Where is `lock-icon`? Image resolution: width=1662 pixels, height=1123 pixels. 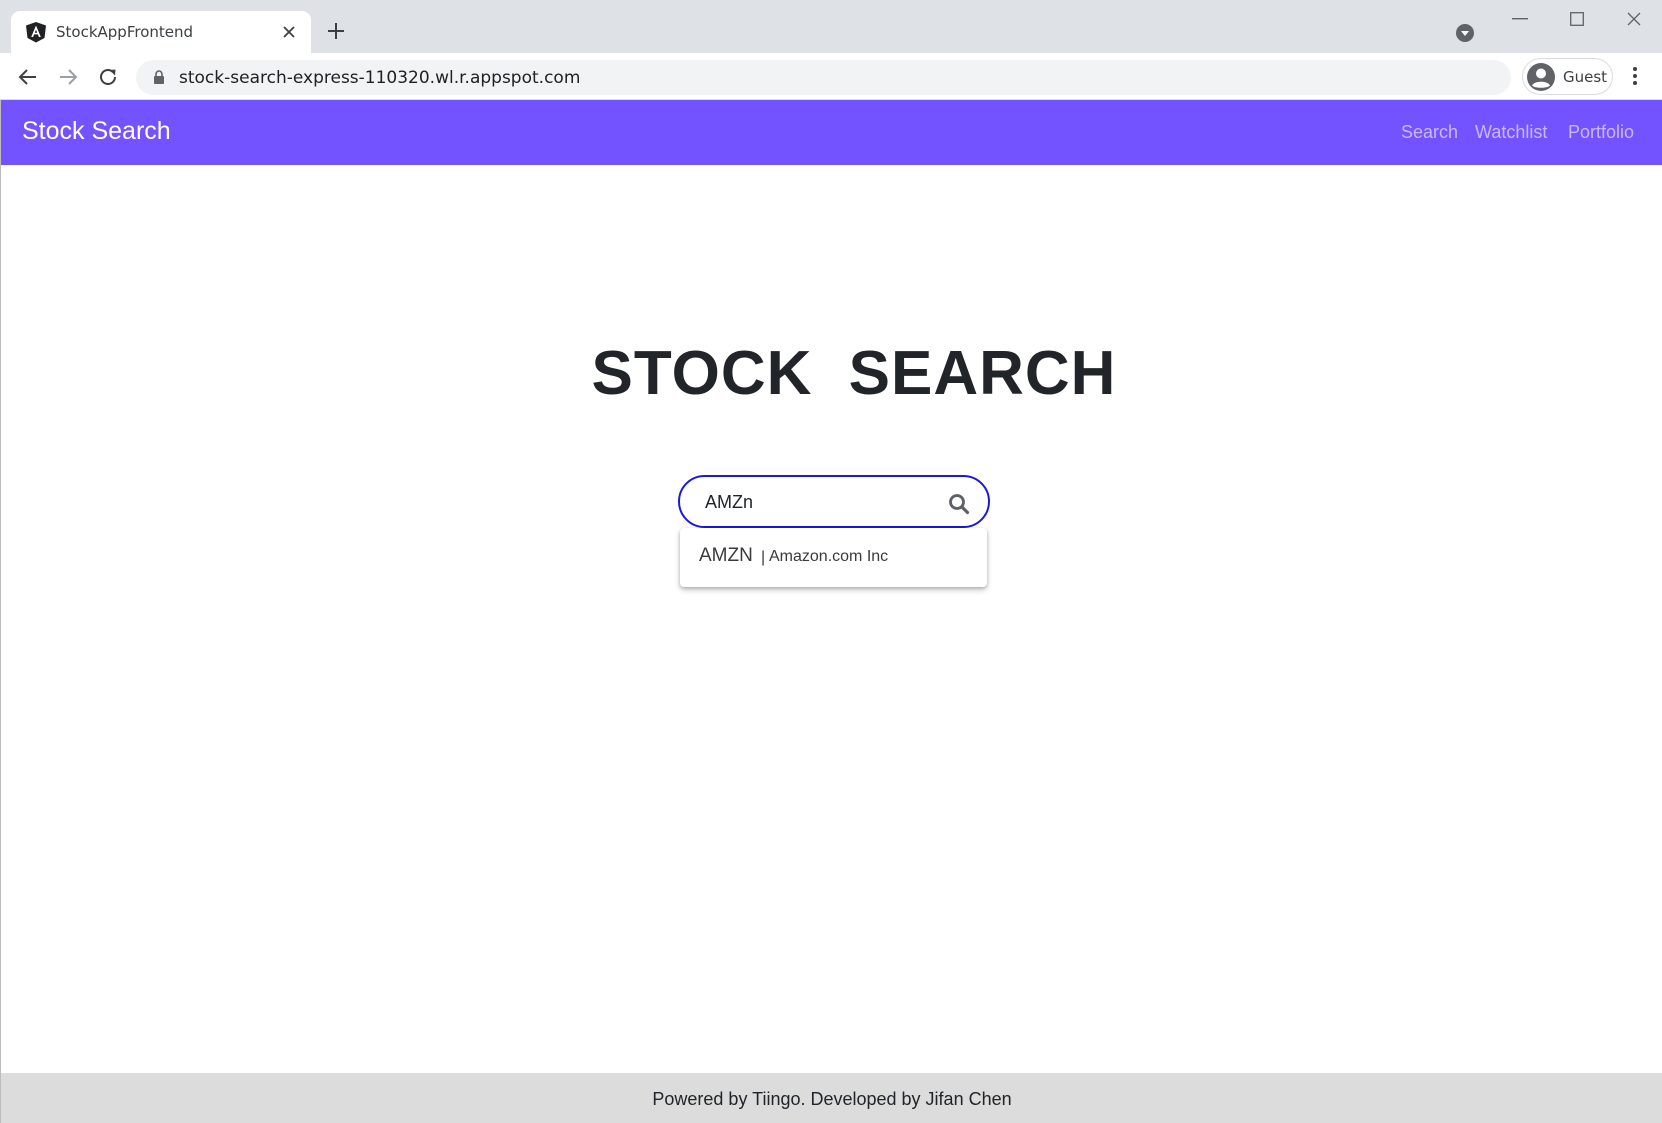 lock-icon is located at coordinates (159, 77).